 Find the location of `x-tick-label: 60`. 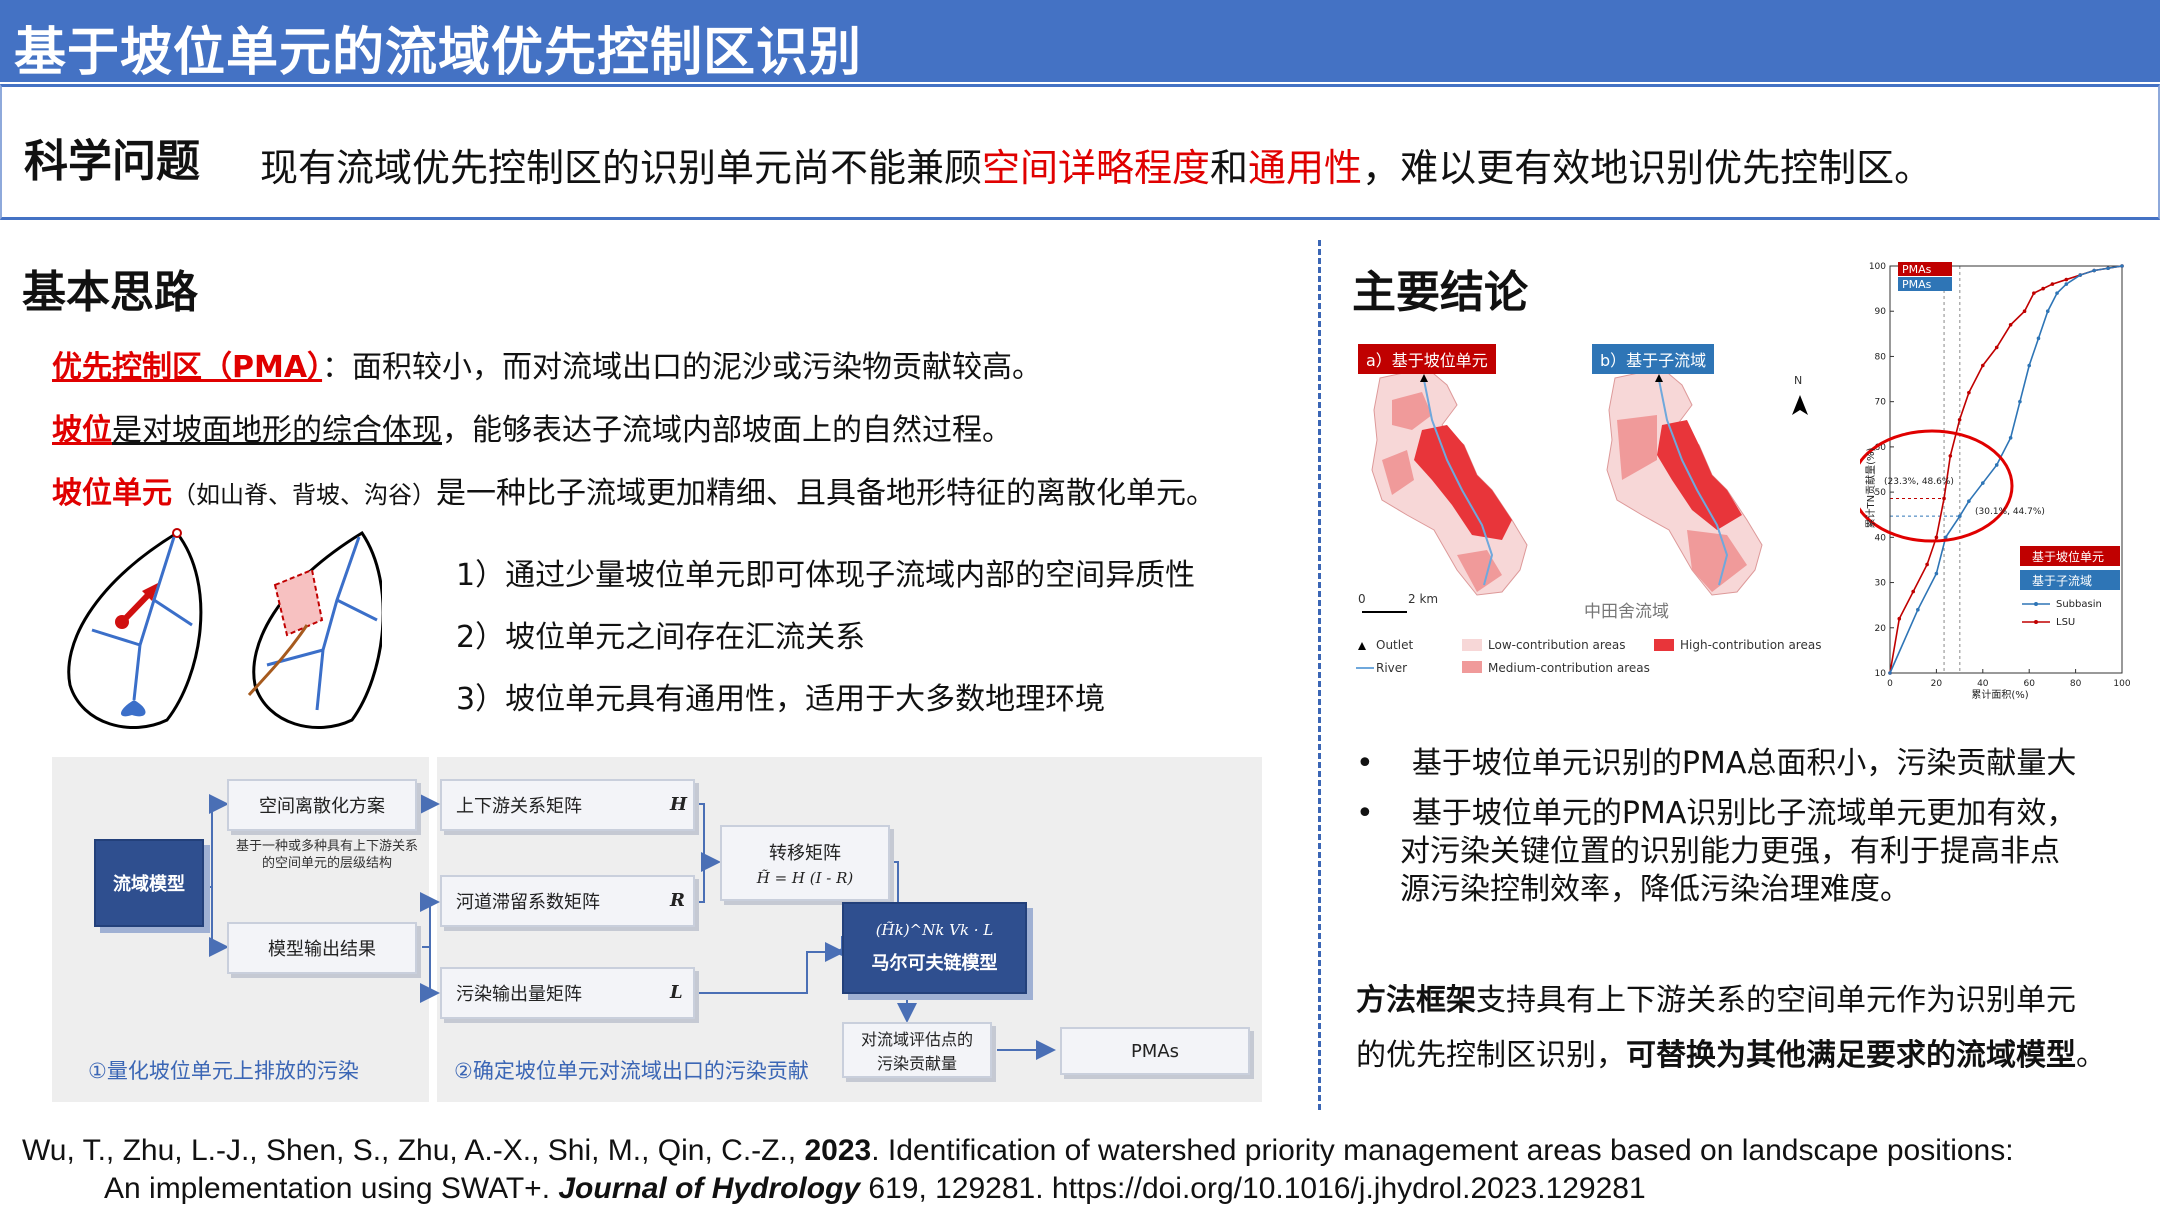

x-tick-label: 60 is located at coordinates (2029, 684).